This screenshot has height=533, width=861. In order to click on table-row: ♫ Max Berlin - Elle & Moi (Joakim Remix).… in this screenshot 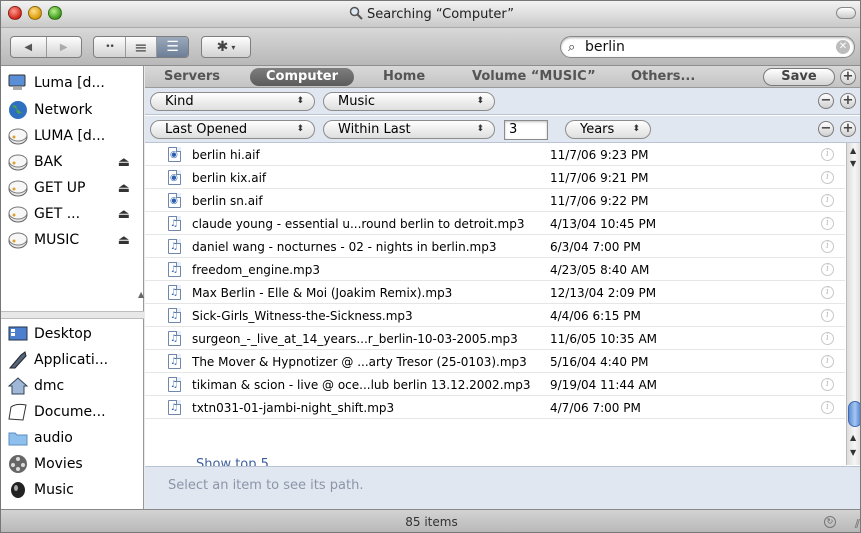, I will do `click(495, 293)`.